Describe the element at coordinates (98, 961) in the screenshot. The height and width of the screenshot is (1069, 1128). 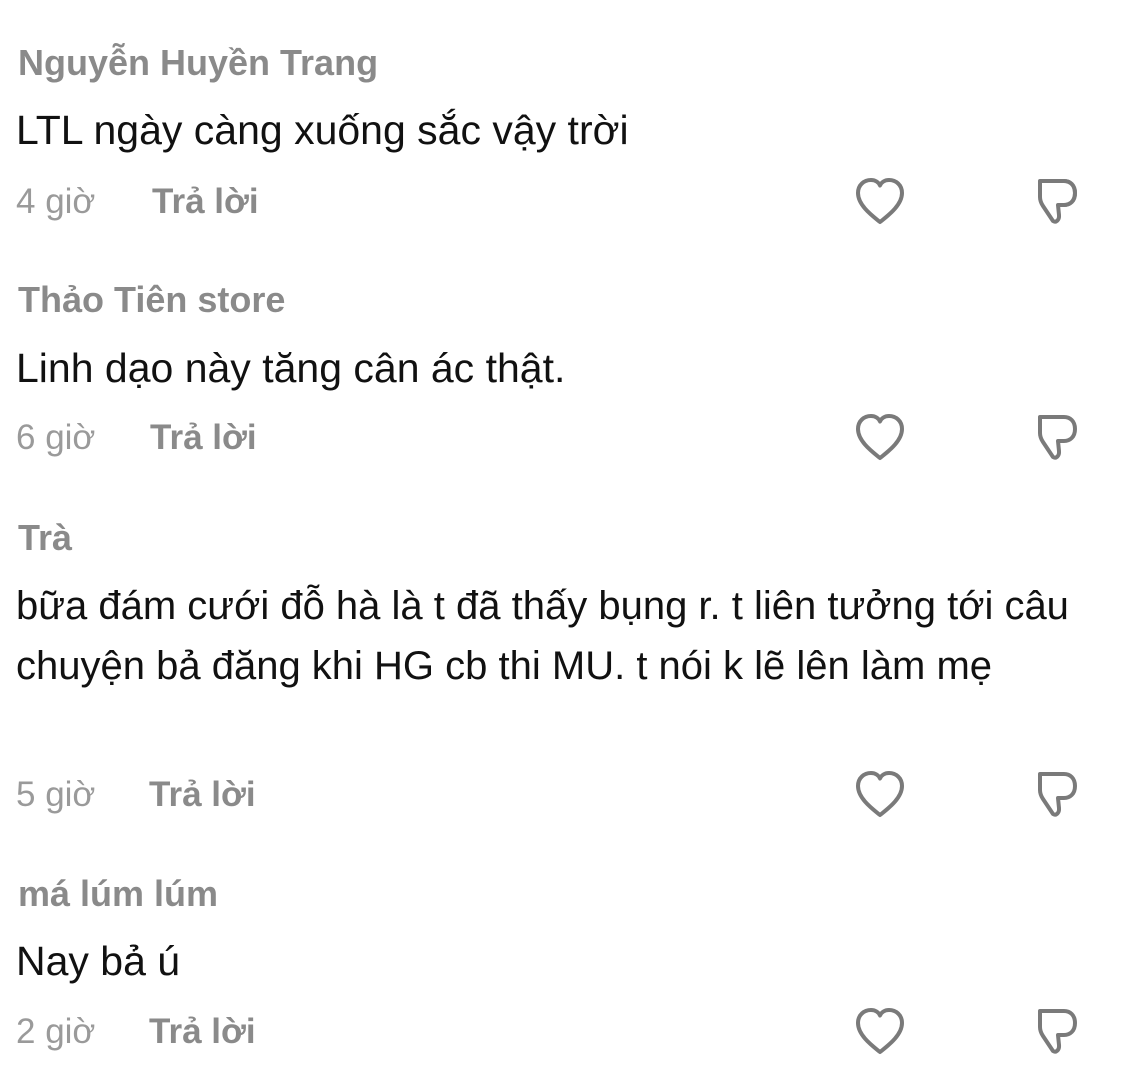
I see `comment-text: Nay bả ú` at that location.